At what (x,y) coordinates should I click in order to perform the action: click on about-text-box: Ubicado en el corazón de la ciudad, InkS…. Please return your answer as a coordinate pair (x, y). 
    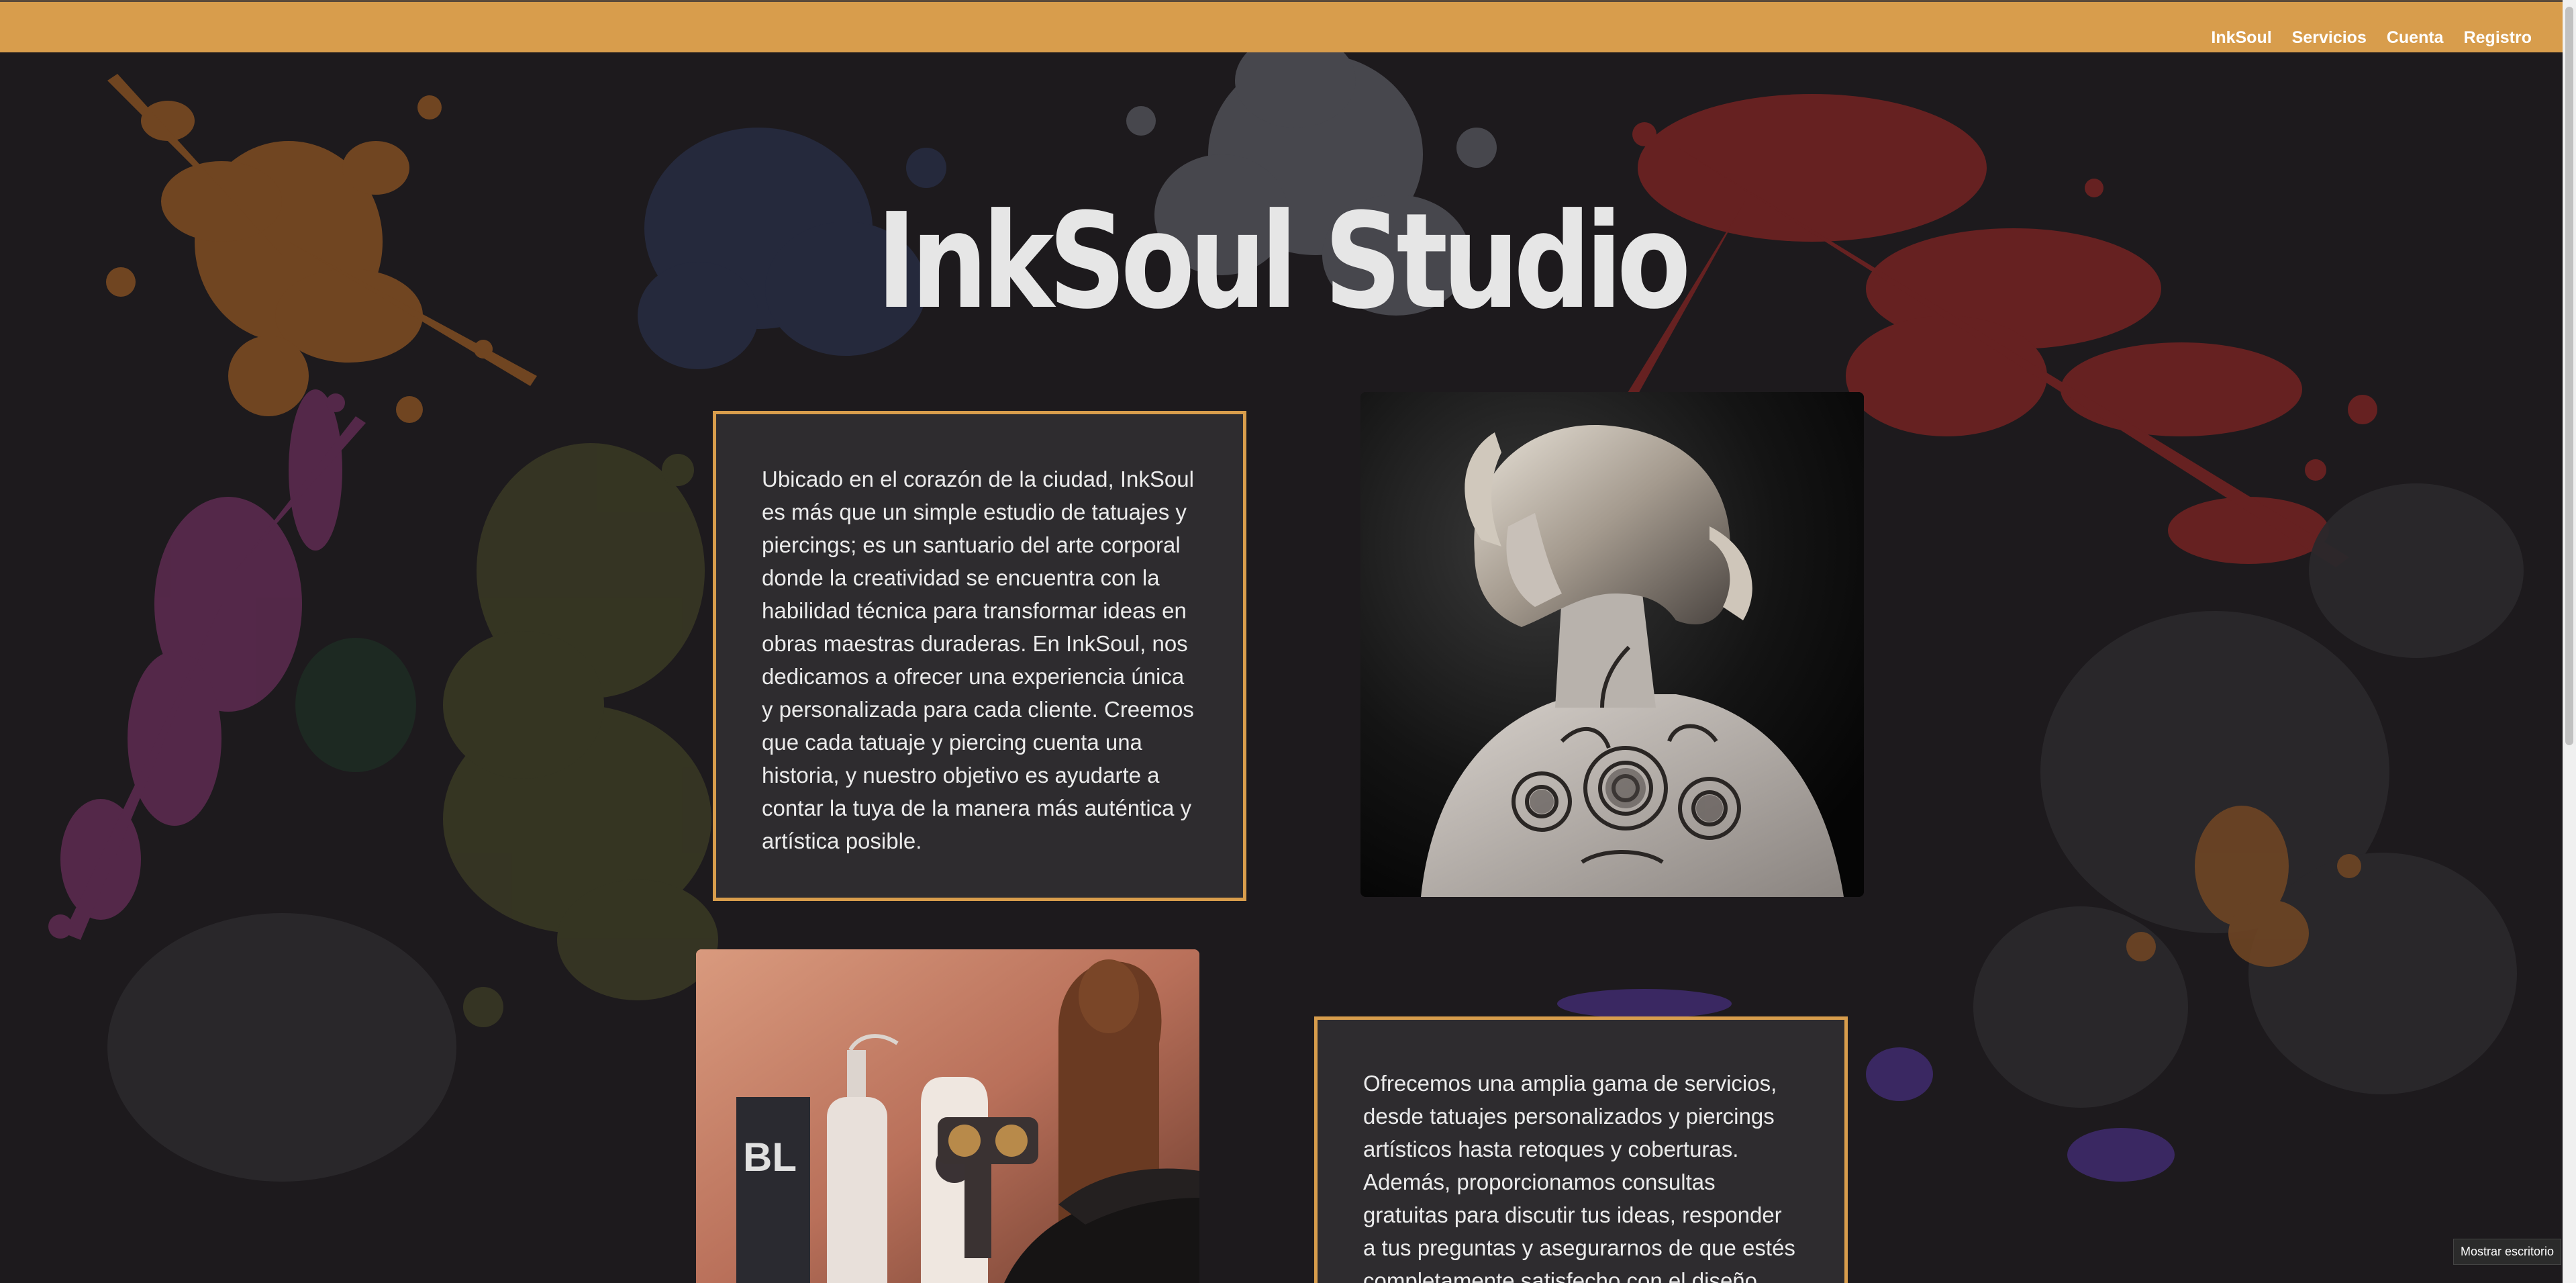
    Looking at the image, I should click on (979, 656).